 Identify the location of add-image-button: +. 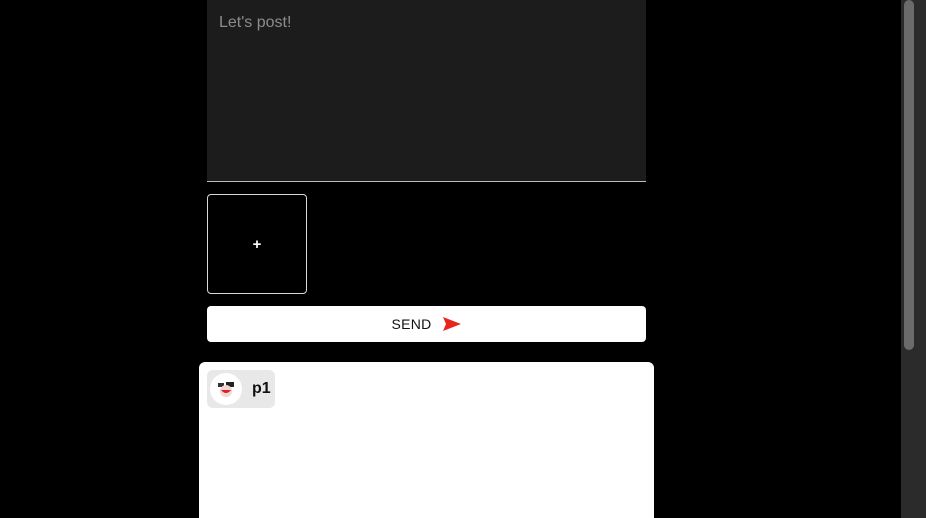
(257, 244).